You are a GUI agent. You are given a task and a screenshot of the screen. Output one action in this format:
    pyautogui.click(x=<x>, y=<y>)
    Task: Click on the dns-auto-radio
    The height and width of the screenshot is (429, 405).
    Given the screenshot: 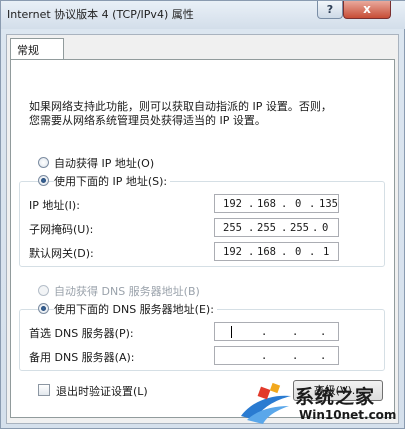 What is the action you would take?
    pyautogui.click(x=43, y=290)
    